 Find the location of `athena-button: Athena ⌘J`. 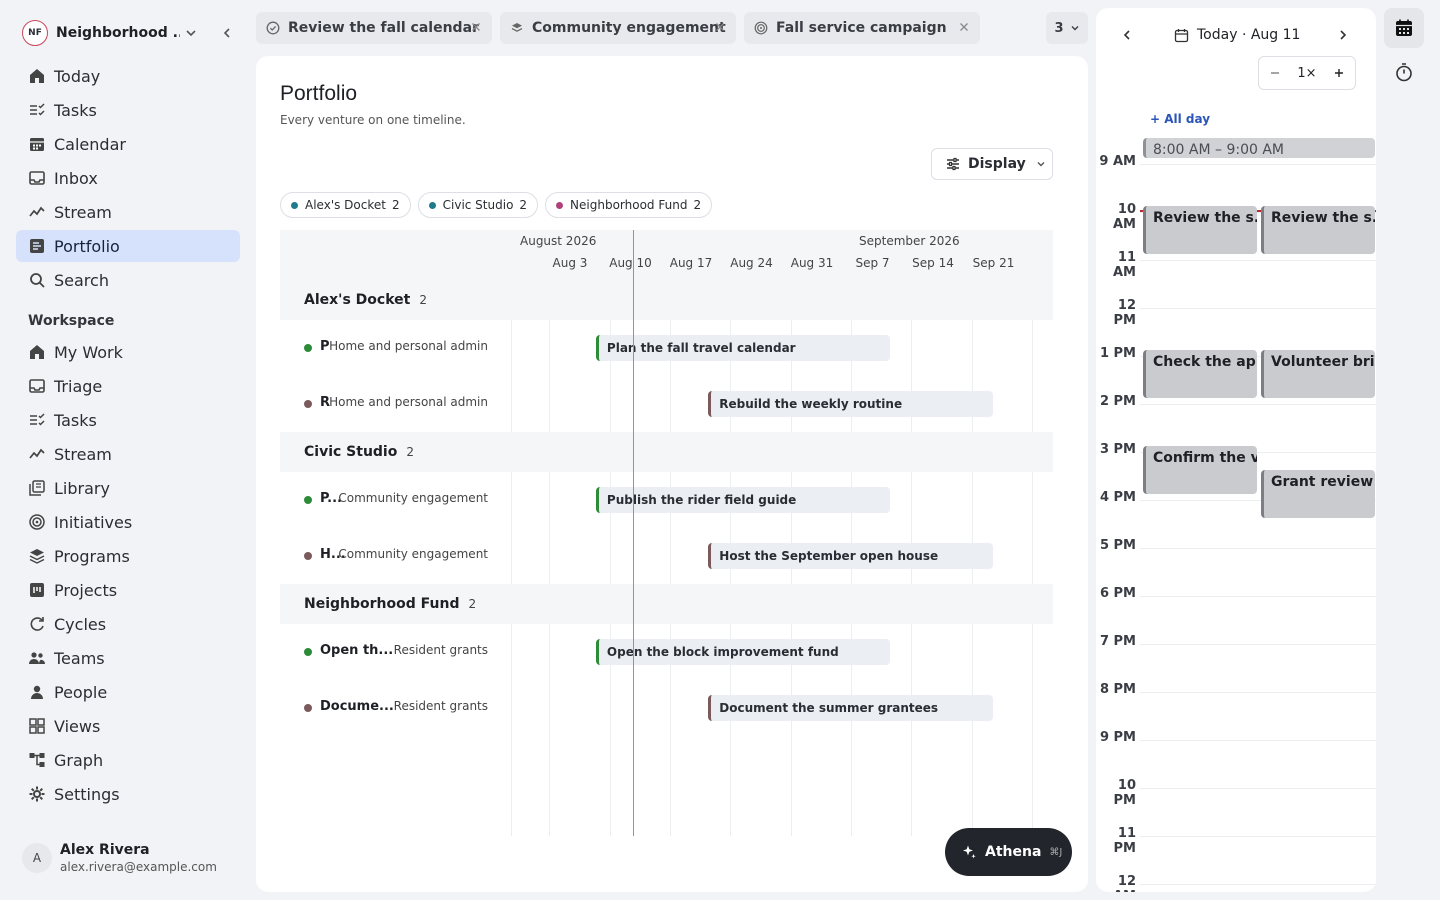

athena-button: Athena ⌘J is located at coordinates (1008, 852).